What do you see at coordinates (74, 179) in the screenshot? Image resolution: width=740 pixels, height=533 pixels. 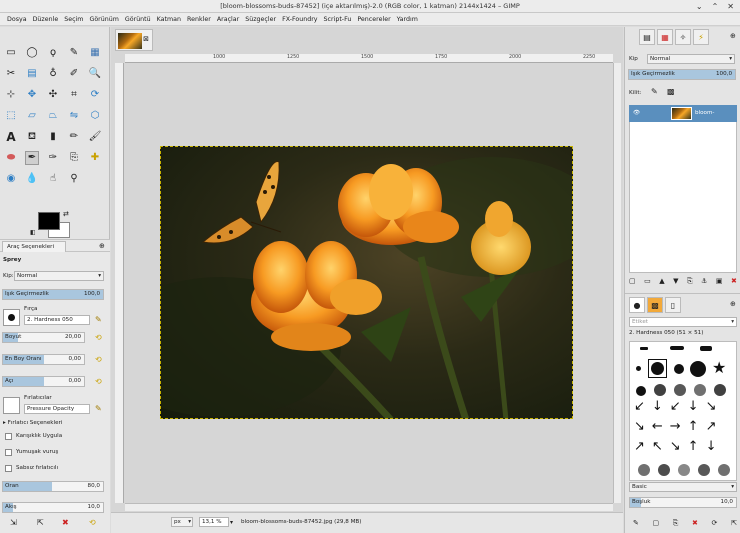 I see `dodge-burn-icon: ⚲` at bounding box center [74, 179].